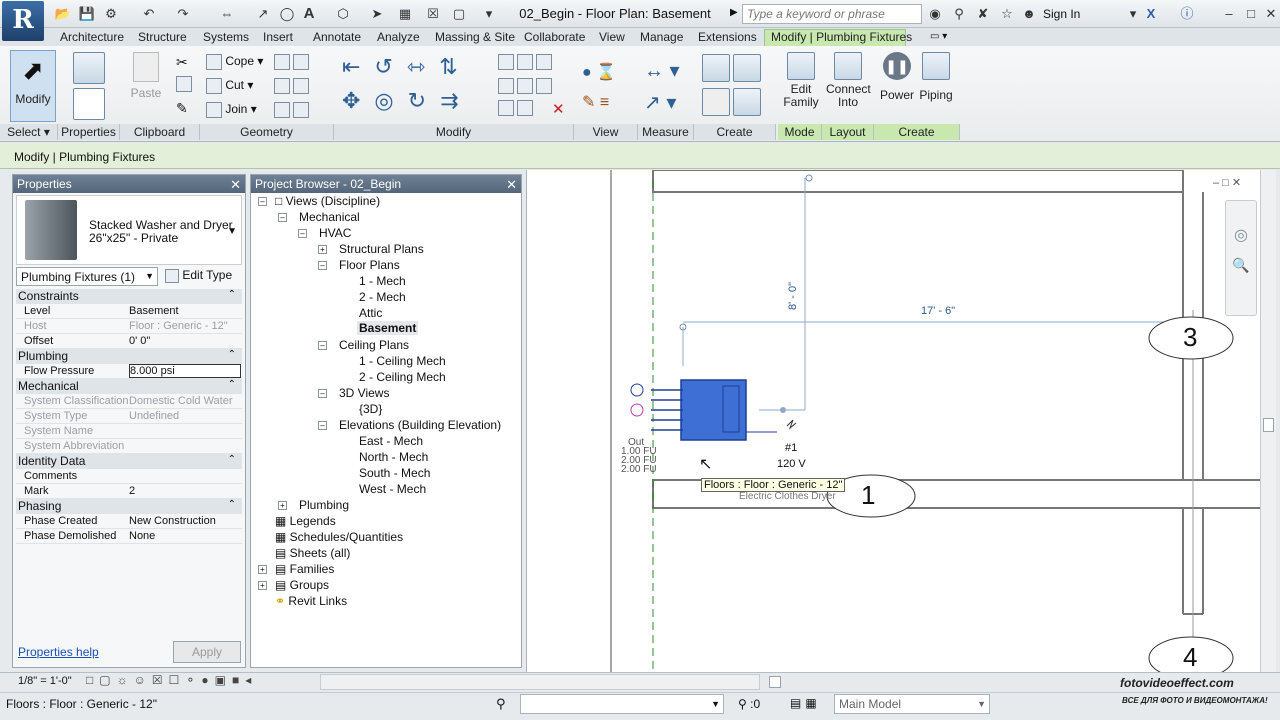 The image size is (1280, 720). Describe the element at coordinates (1151, 13) in the screenshot. I see `exchange-apps-icon: X` at that location.